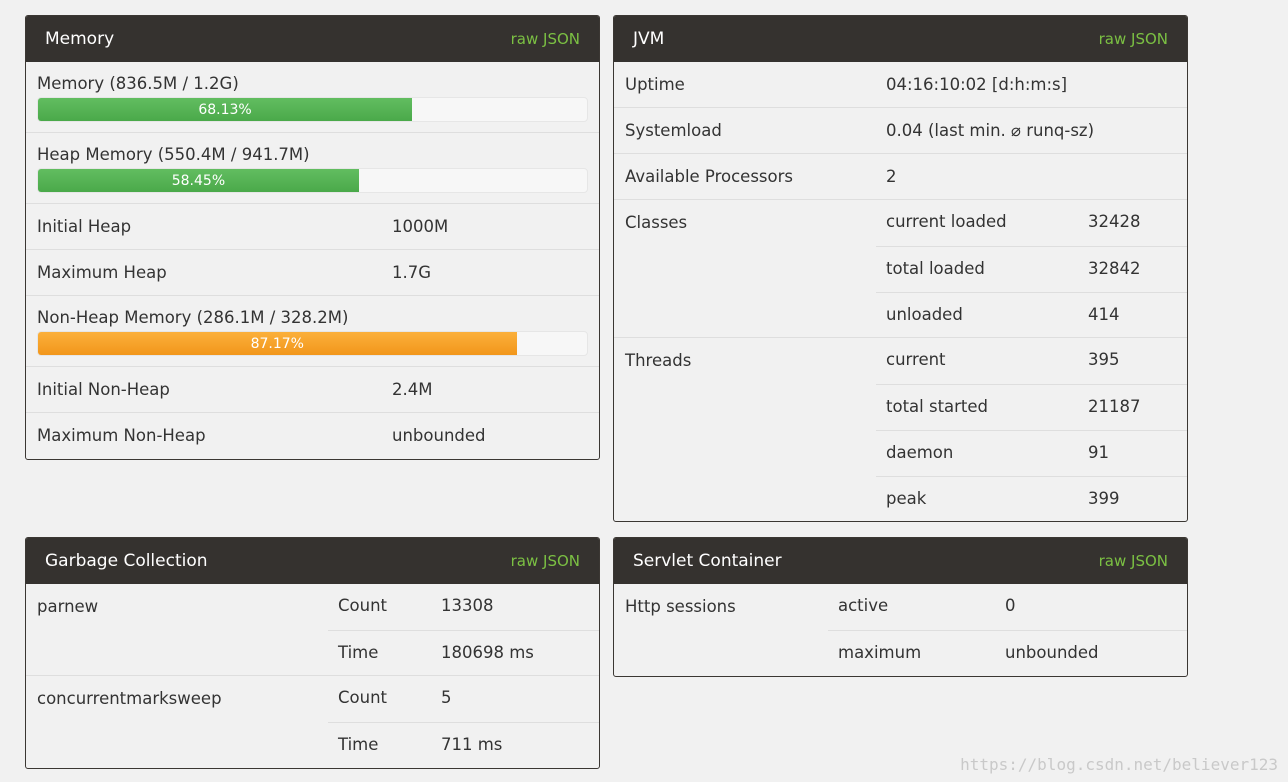 The image size is (1288, 782). Describe the element at coordinates (924, 314) in the screenshot. I see `classes-unloaded-label: unloaded` at that location.